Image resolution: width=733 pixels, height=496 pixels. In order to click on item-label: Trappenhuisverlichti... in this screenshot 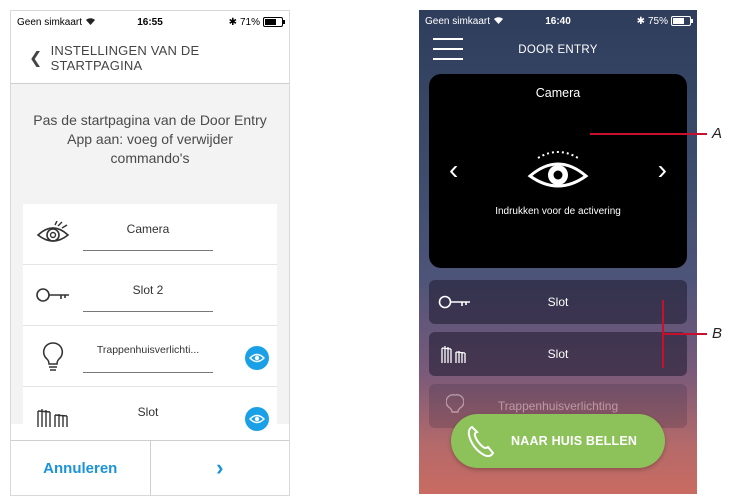, I will do `click(148, 350)`.